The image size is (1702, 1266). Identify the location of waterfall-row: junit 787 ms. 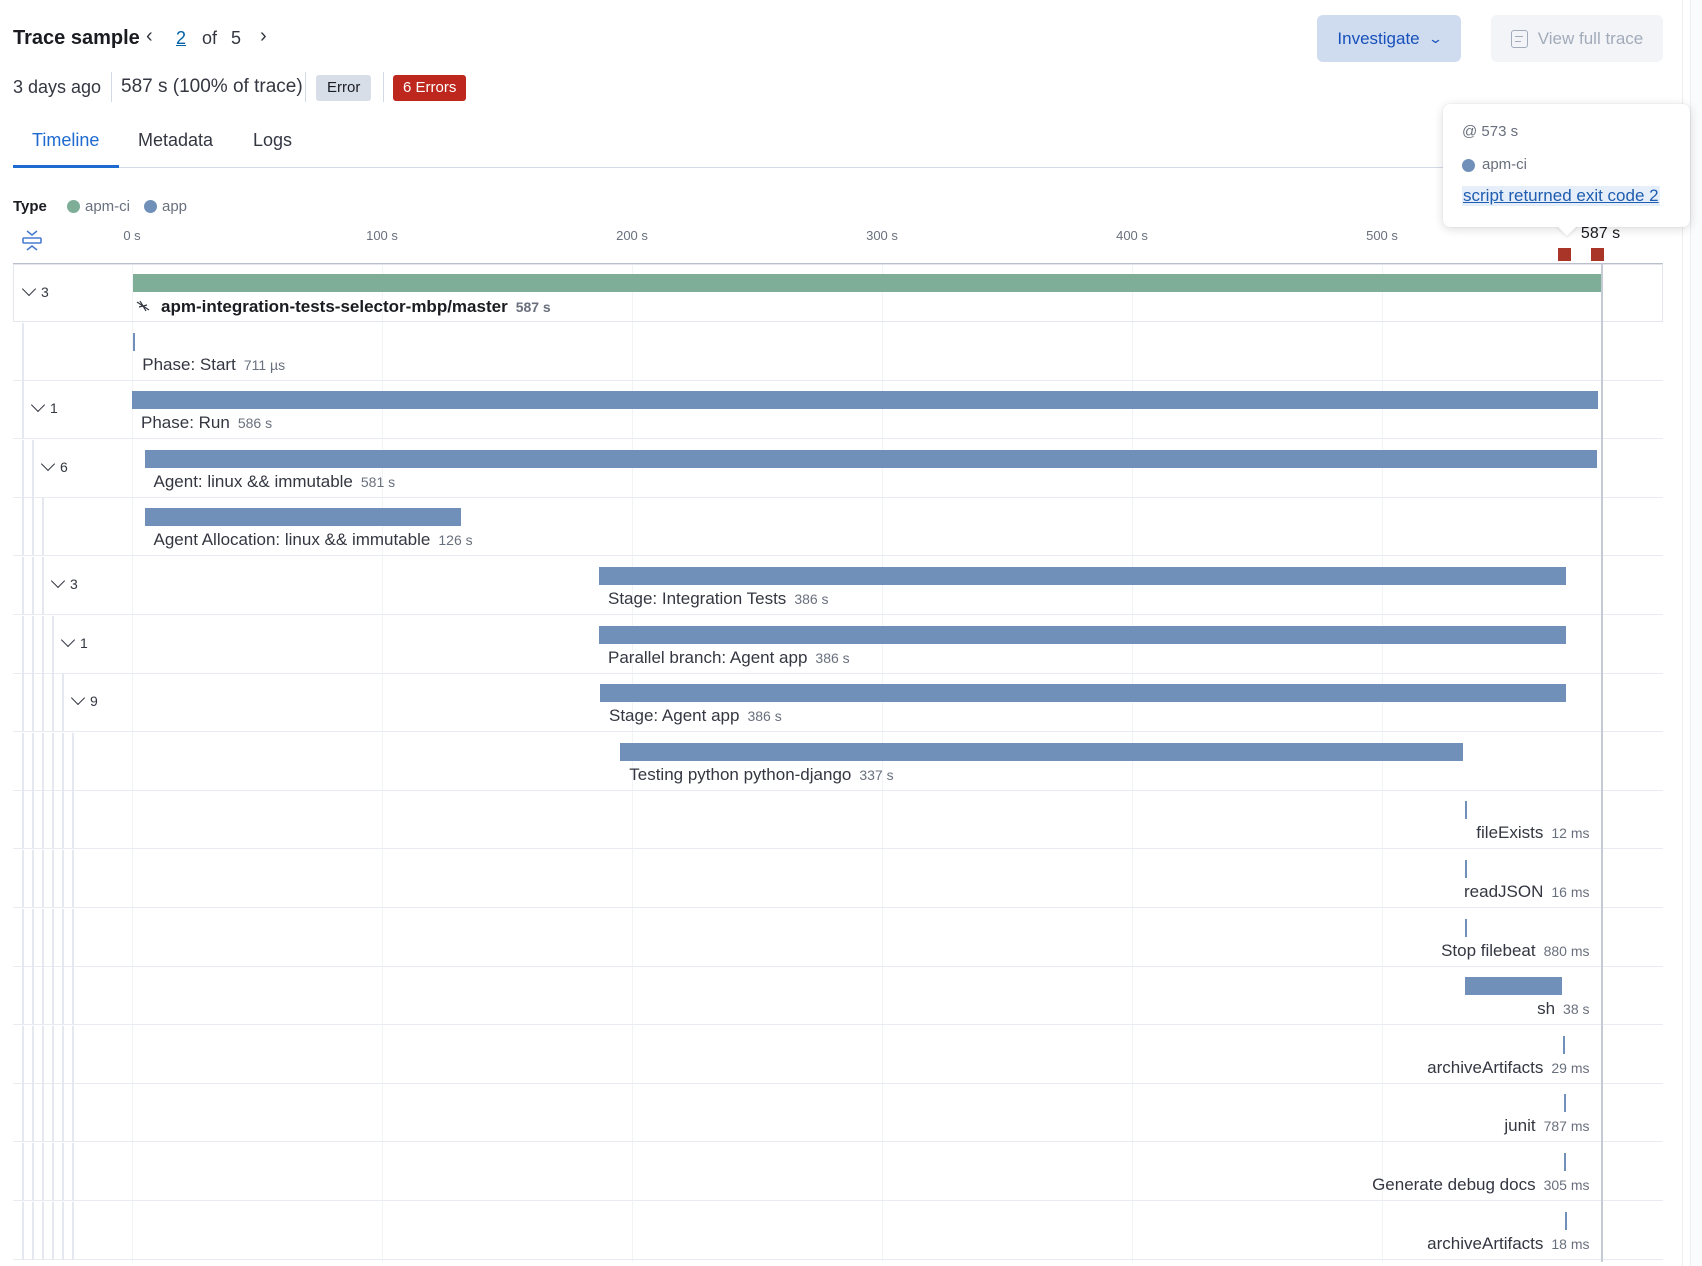
(838, 1113).